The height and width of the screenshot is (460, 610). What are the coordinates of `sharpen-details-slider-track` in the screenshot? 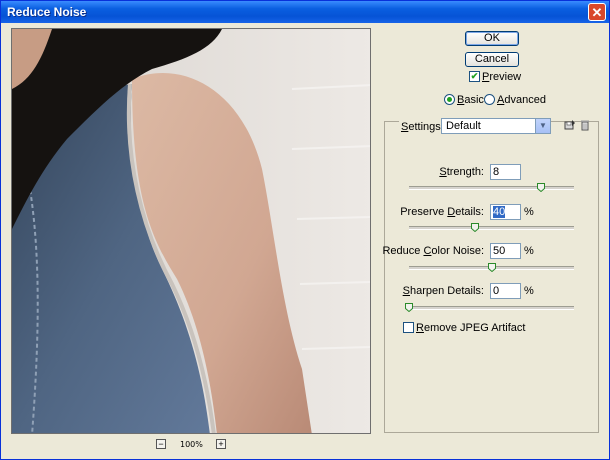 It's located at (491, 308).